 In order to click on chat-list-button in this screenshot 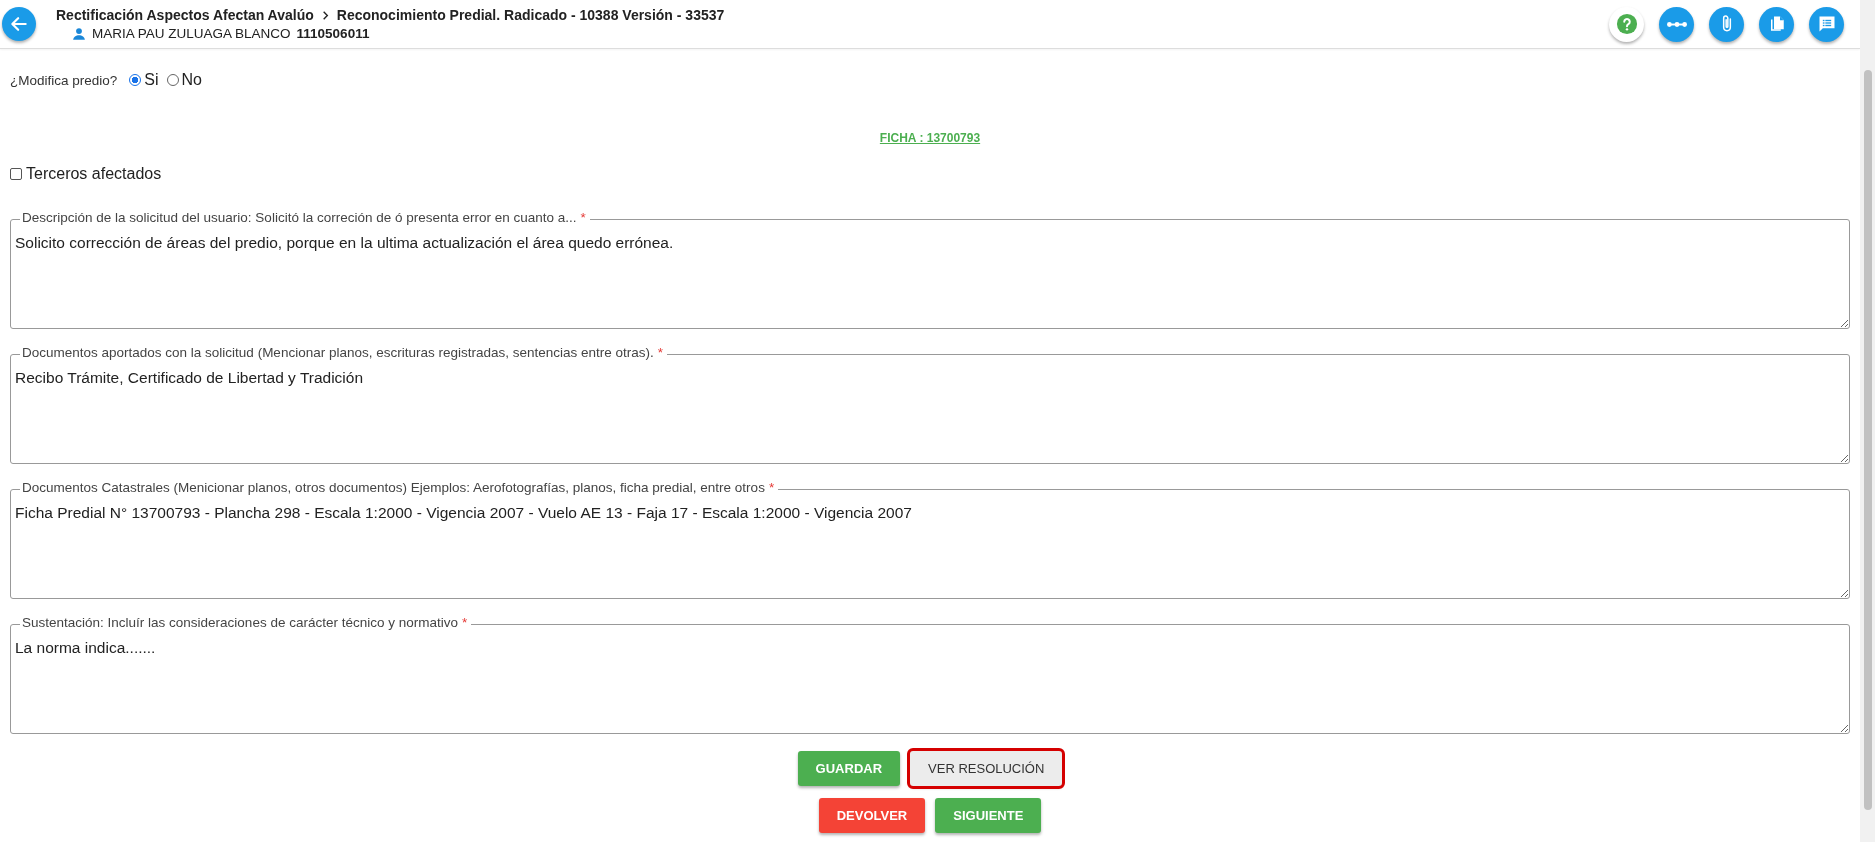, I will do `click(1826, 24)`.